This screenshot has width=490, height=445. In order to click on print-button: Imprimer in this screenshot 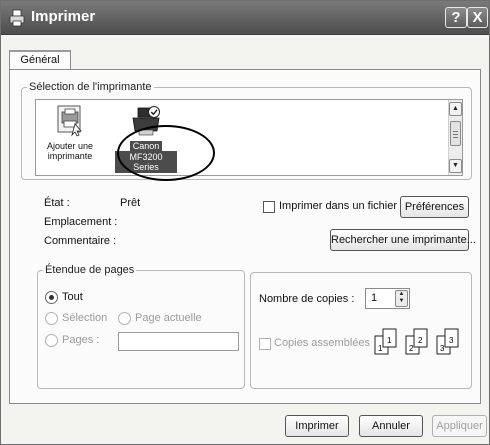, I will do `click(317, 426)`.